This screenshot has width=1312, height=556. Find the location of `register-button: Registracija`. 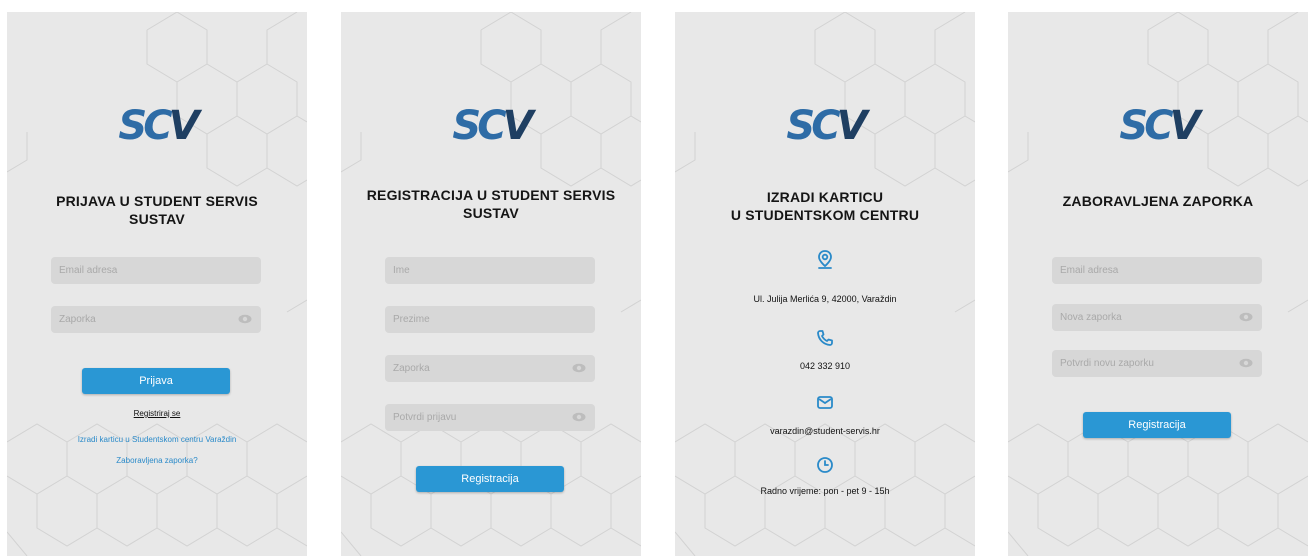

register-button: Registracija is located at coordinates (490, 479).